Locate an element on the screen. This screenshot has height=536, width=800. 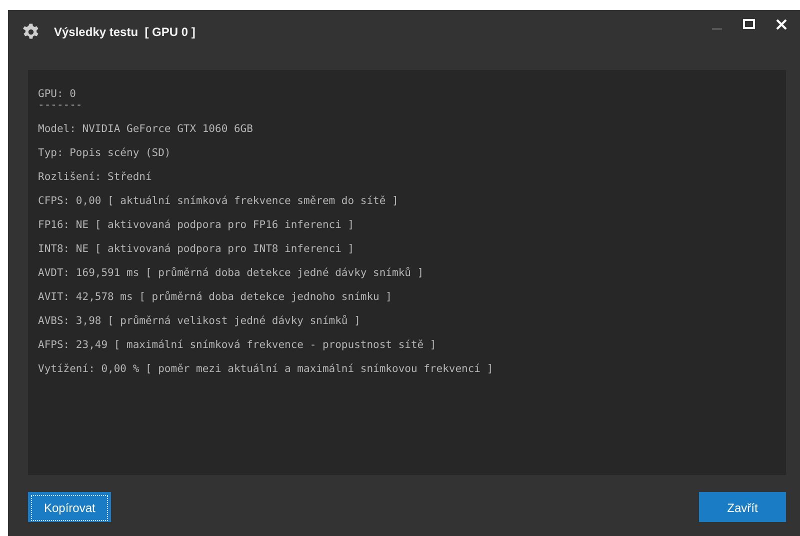
report-line: INT8: NE [ aktivovaná podpora pro INT8 inferenci ] is located at coordinates (196, 249).